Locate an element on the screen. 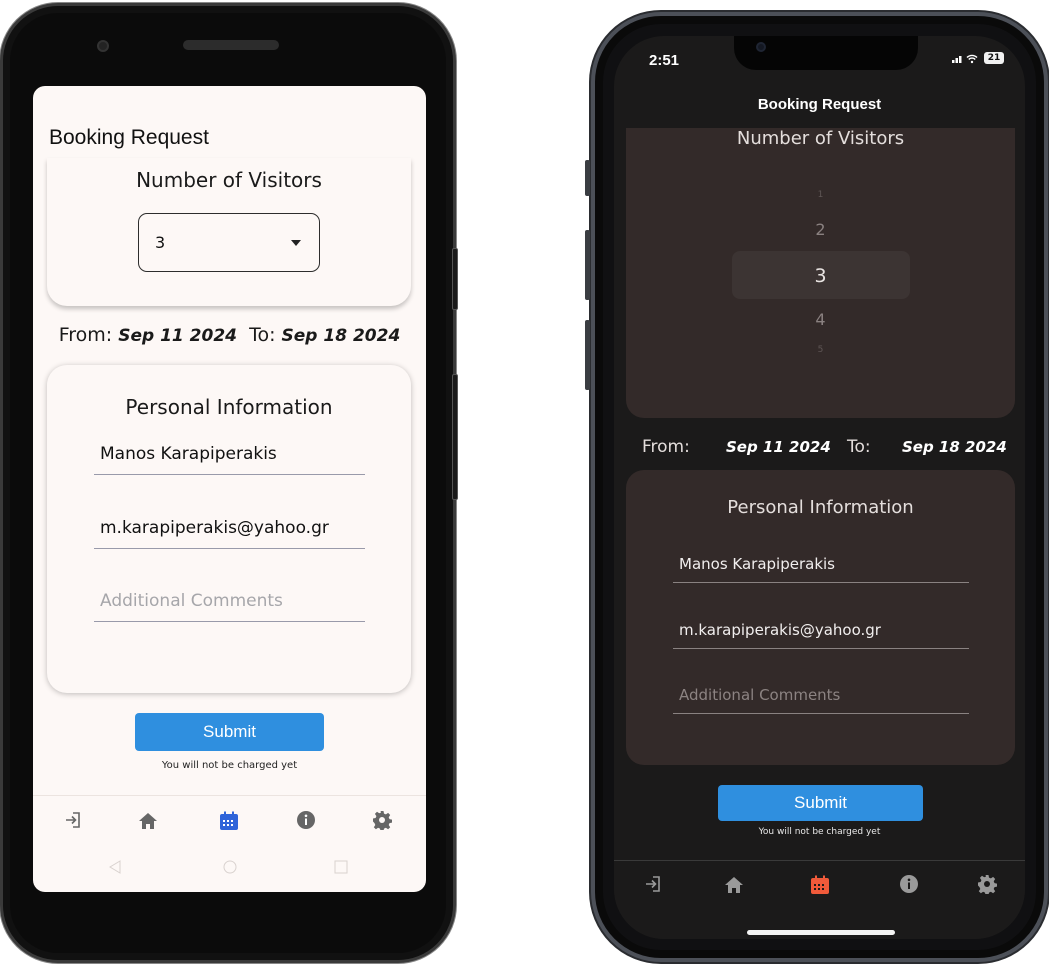 The width and height of the screenshot is (1049, 964). earpiece-speaker is located at coordinates (231, 45).